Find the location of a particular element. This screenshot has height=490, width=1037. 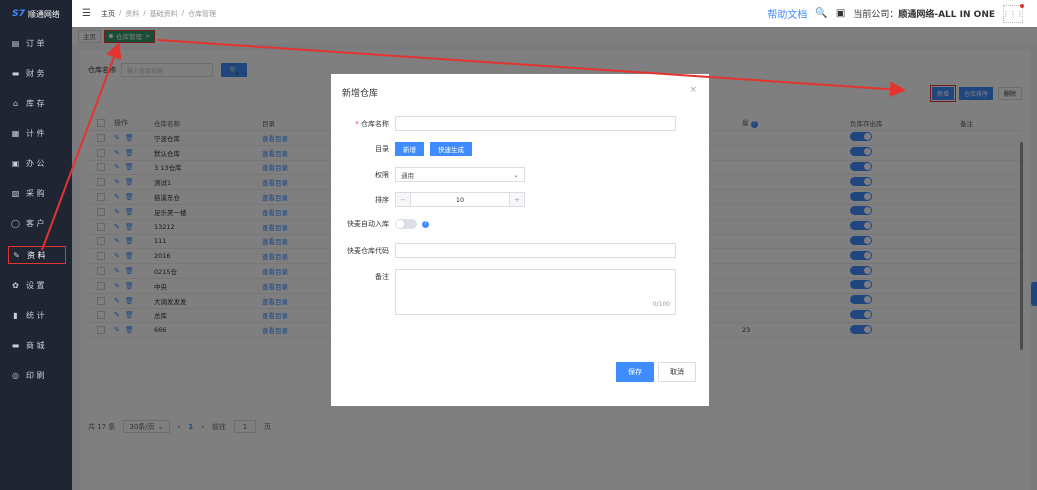

breadcrumb-basic-data: 基础资料 is located at coordinates (164, 14).